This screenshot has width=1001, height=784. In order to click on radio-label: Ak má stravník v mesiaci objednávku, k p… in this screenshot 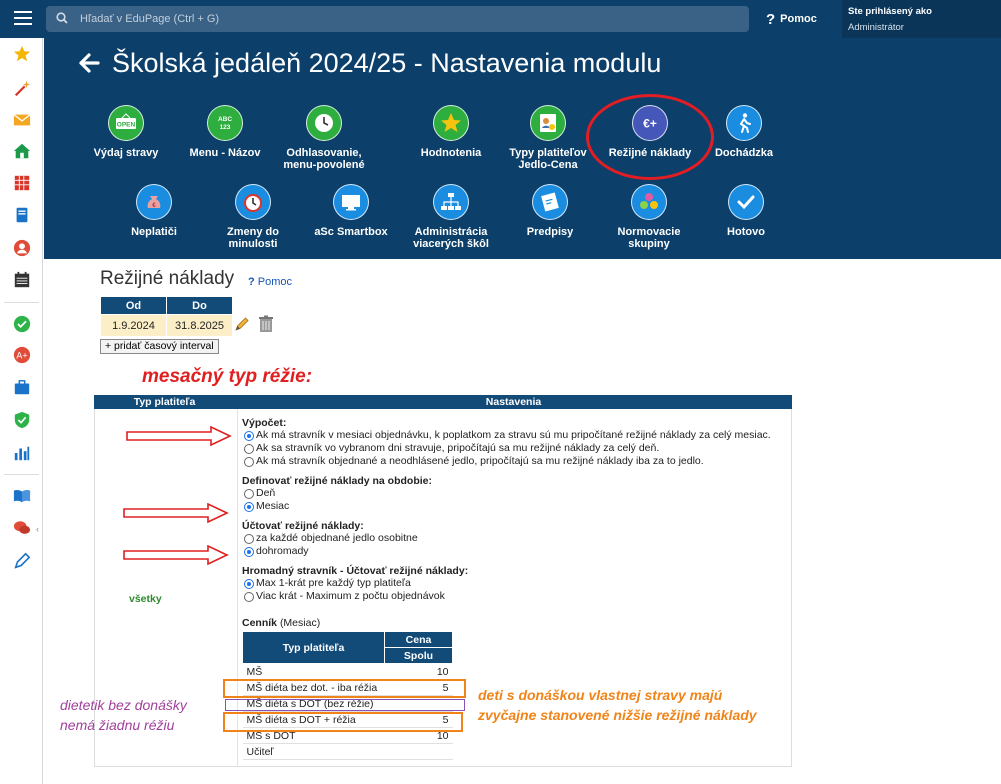, I will do `click(513, 435)`.